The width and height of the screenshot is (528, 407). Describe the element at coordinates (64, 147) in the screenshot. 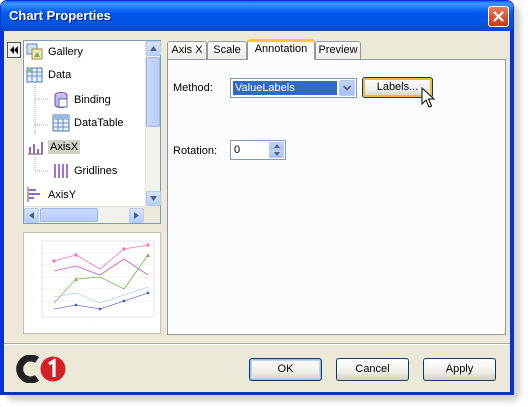

I see `tree-item-label: AxisX` at that location.